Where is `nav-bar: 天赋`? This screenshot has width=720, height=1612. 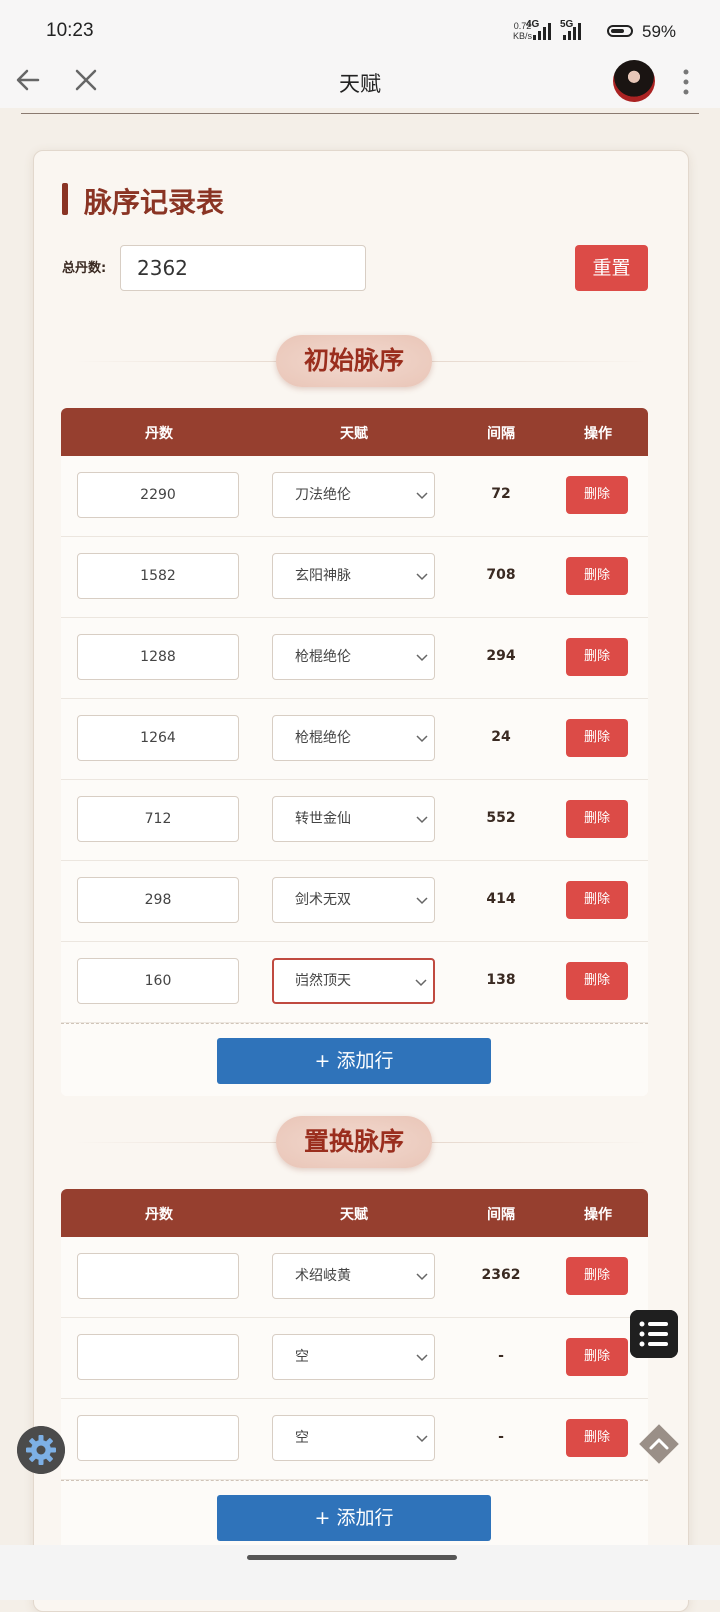
nav-bar: 天赋 is located at coordinates (360, 84).